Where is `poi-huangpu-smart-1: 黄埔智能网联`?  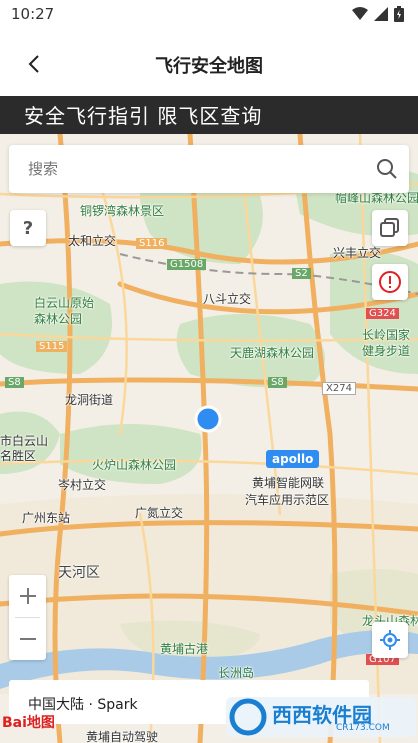
poi-huangpu-smart-1: 黄埔智能网联 is located at coordinates (288, 482).